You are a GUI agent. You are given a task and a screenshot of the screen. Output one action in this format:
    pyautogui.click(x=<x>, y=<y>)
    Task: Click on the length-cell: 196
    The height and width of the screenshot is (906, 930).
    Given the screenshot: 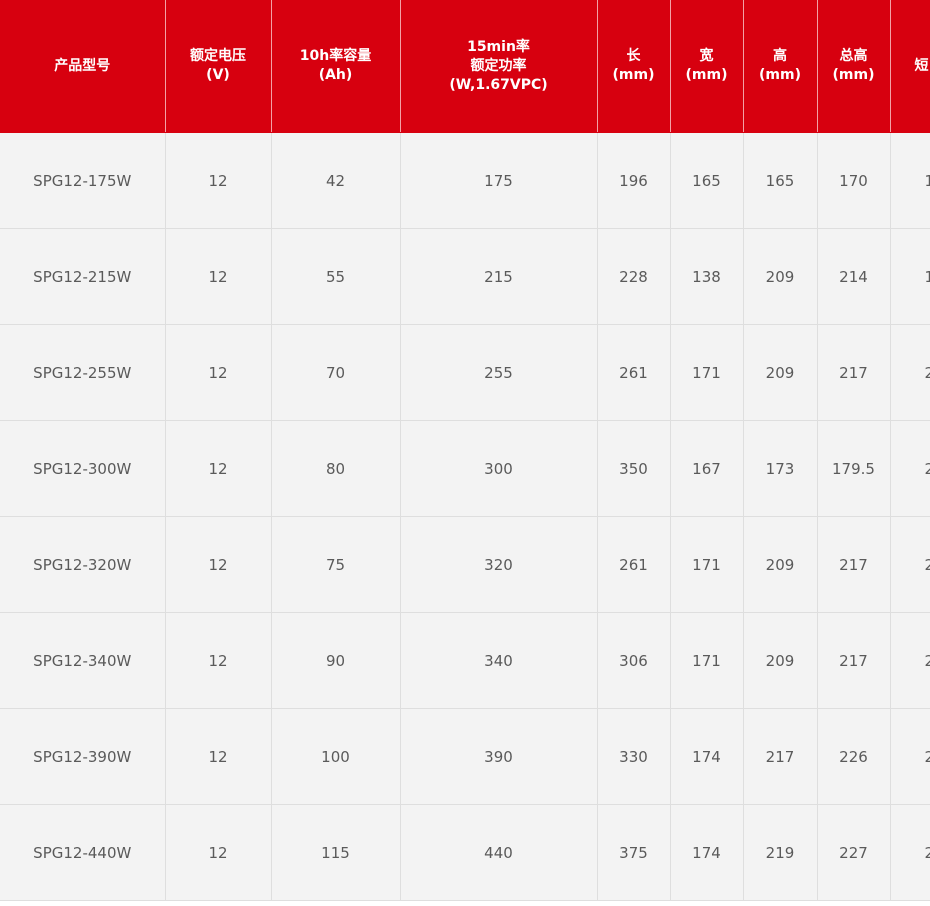 What is the action you would take?
    pyautogui.click(x=634, y=180)
    